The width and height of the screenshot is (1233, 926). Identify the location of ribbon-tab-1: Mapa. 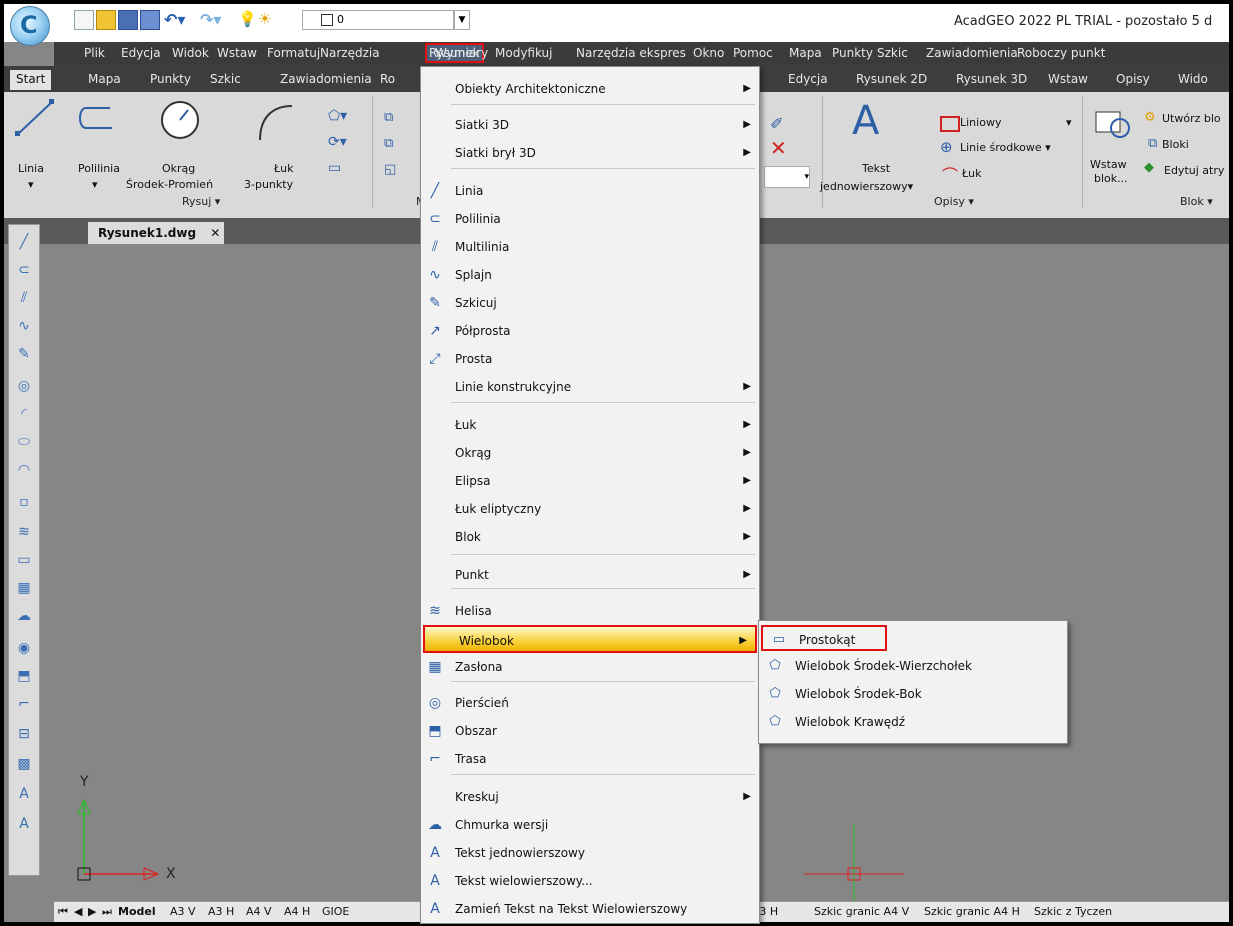
(104, 79).